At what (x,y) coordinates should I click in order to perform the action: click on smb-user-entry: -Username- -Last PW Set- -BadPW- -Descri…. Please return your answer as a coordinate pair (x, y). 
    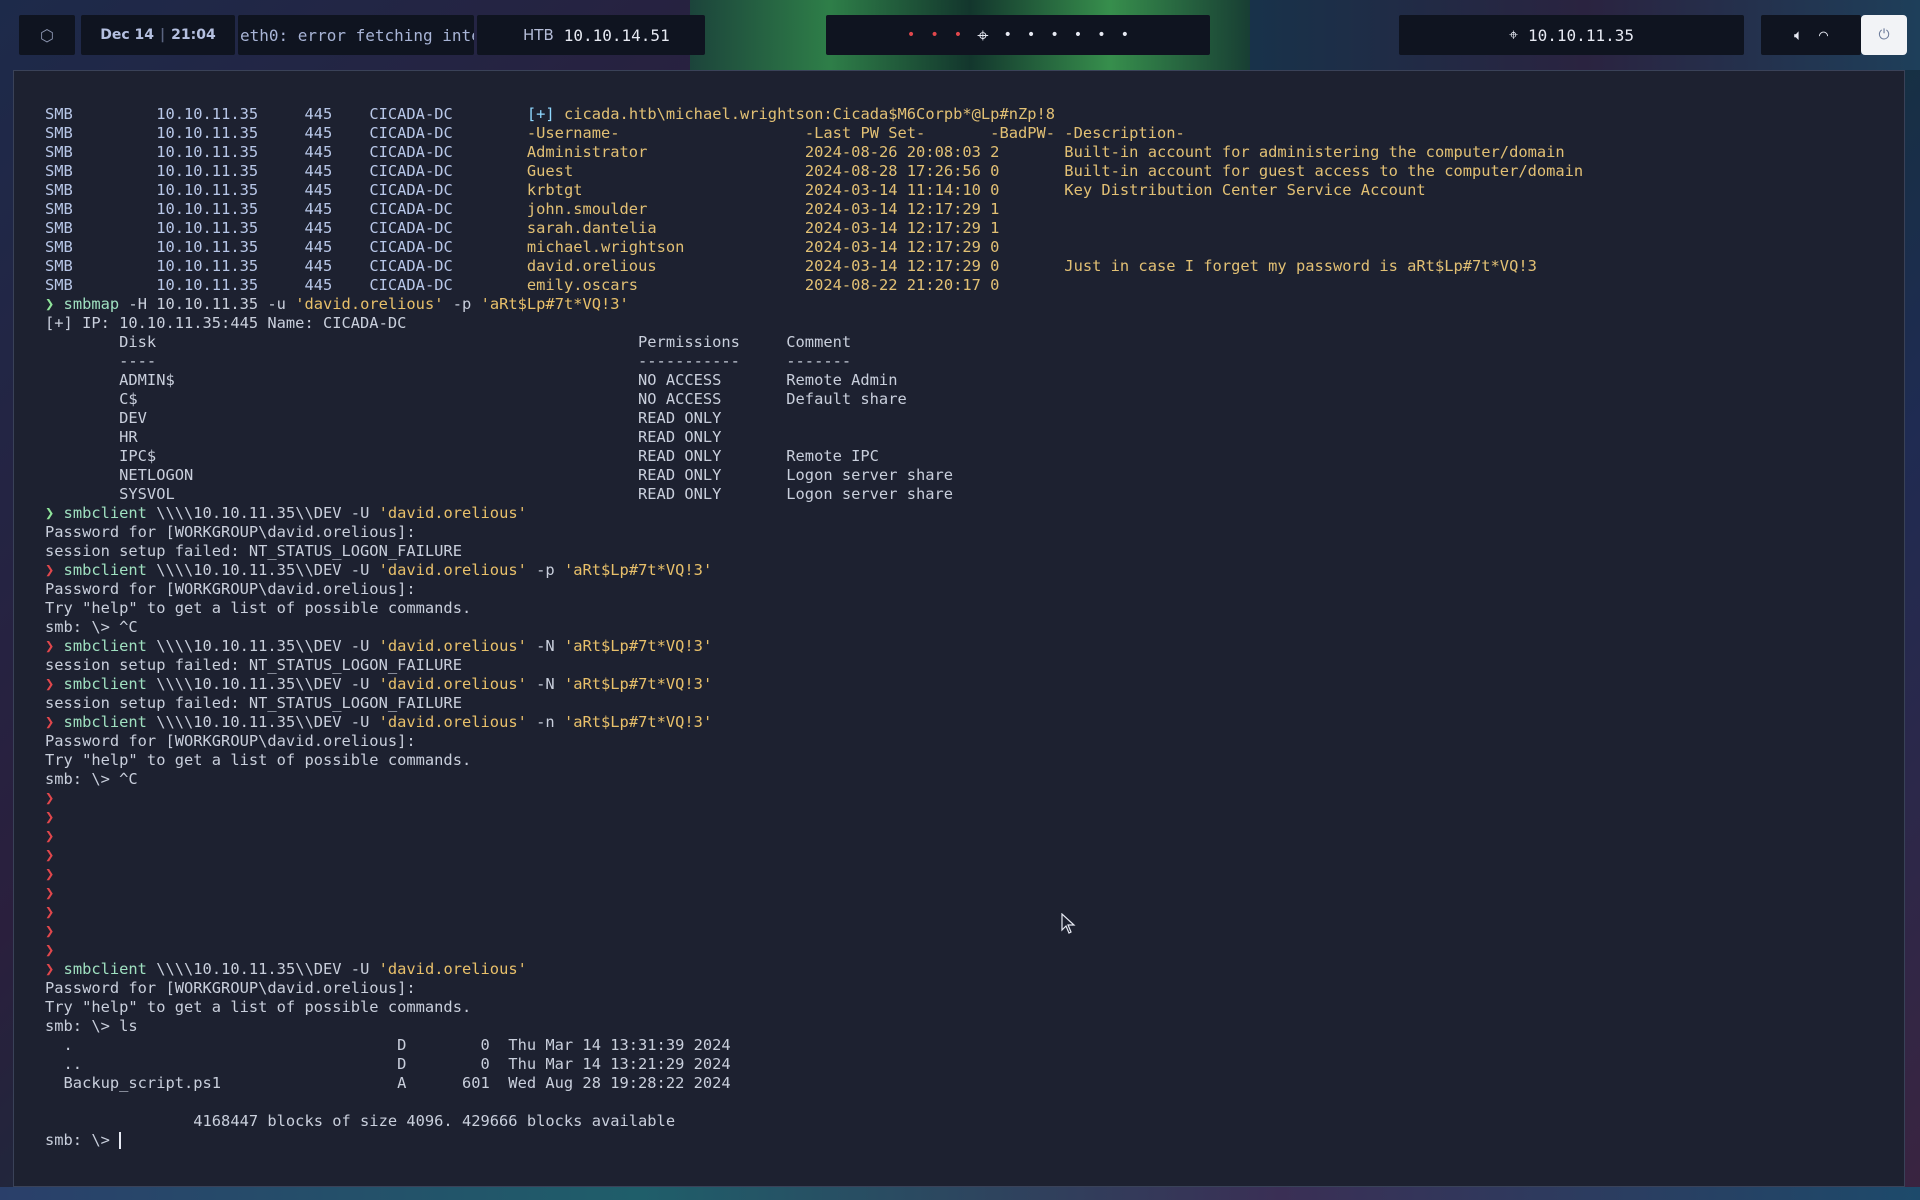
    Looking at the image, I should click on (855, 133).